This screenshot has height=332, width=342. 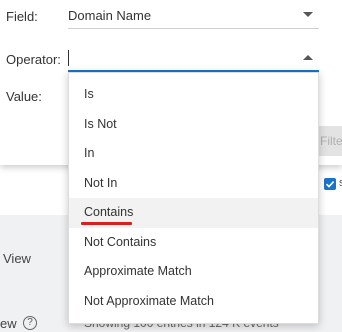 I want to click on chevron-up-icon, so click(x=308, y=57).